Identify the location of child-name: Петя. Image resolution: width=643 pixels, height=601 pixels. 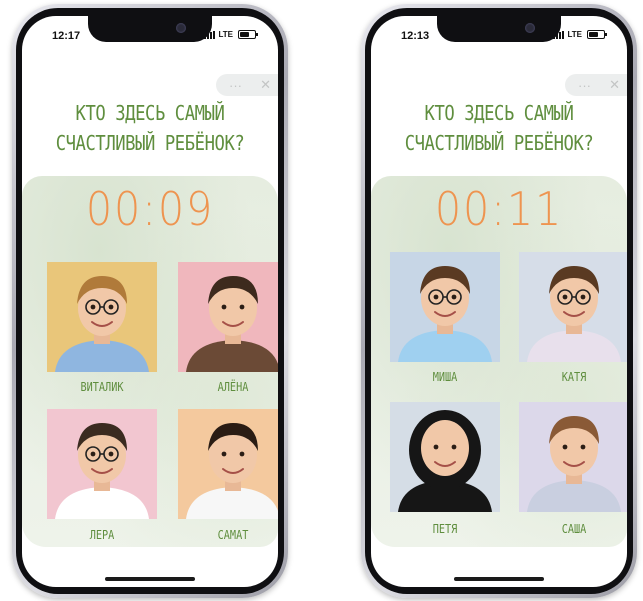
(445, 529).